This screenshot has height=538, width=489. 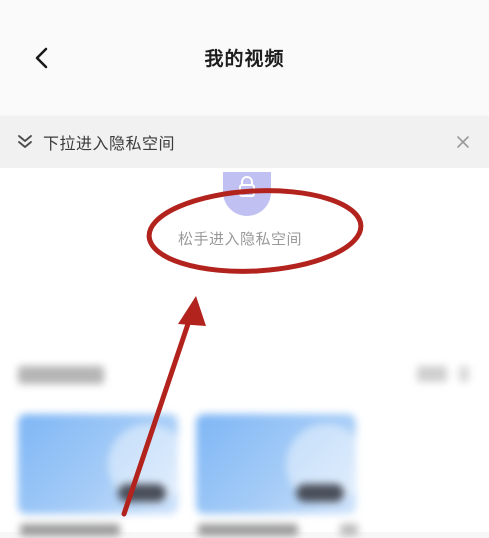 What do you see at coordinates (61, 375) in the screenshot?
I see `section-heading-placeholder` at bounding box center [61, 375].